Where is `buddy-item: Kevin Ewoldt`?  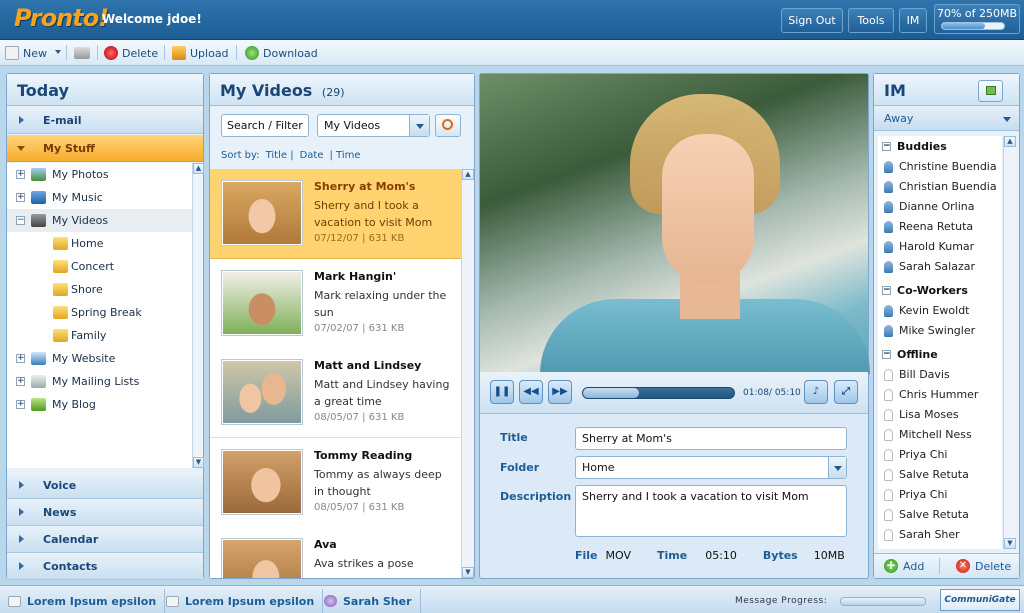
buddy-item: Kevin Ewoldt is located at coordinates (927, 310).